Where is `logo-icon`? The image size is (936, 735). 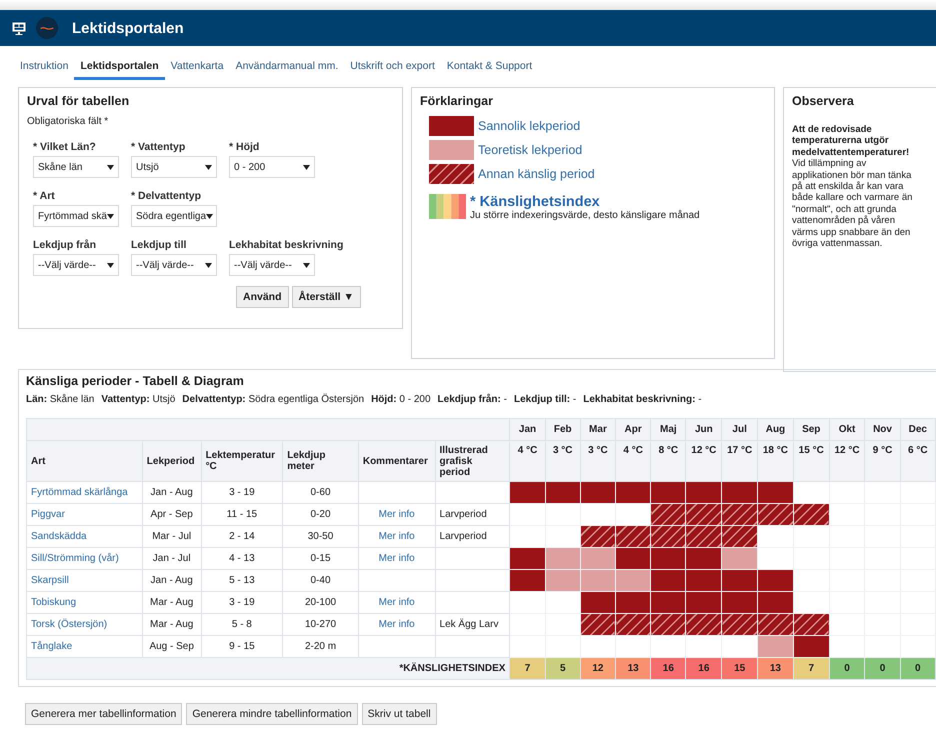
logo-icon is located at coordinates (47, 28).